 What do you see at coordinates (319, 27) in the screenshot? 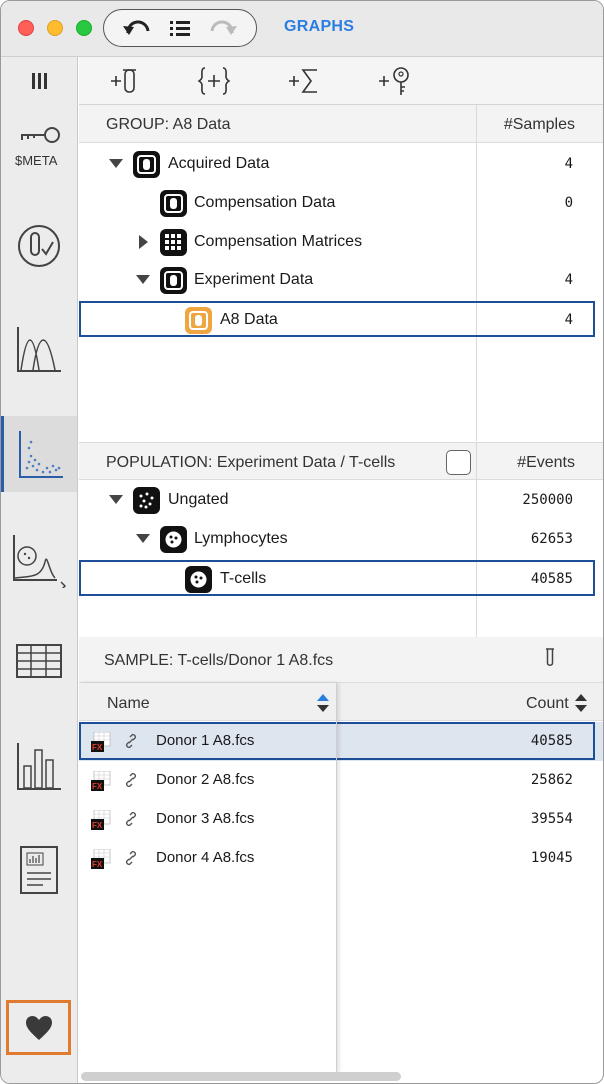
I see `graphs-title: GRAPHS` at bounding box center [319, 27].